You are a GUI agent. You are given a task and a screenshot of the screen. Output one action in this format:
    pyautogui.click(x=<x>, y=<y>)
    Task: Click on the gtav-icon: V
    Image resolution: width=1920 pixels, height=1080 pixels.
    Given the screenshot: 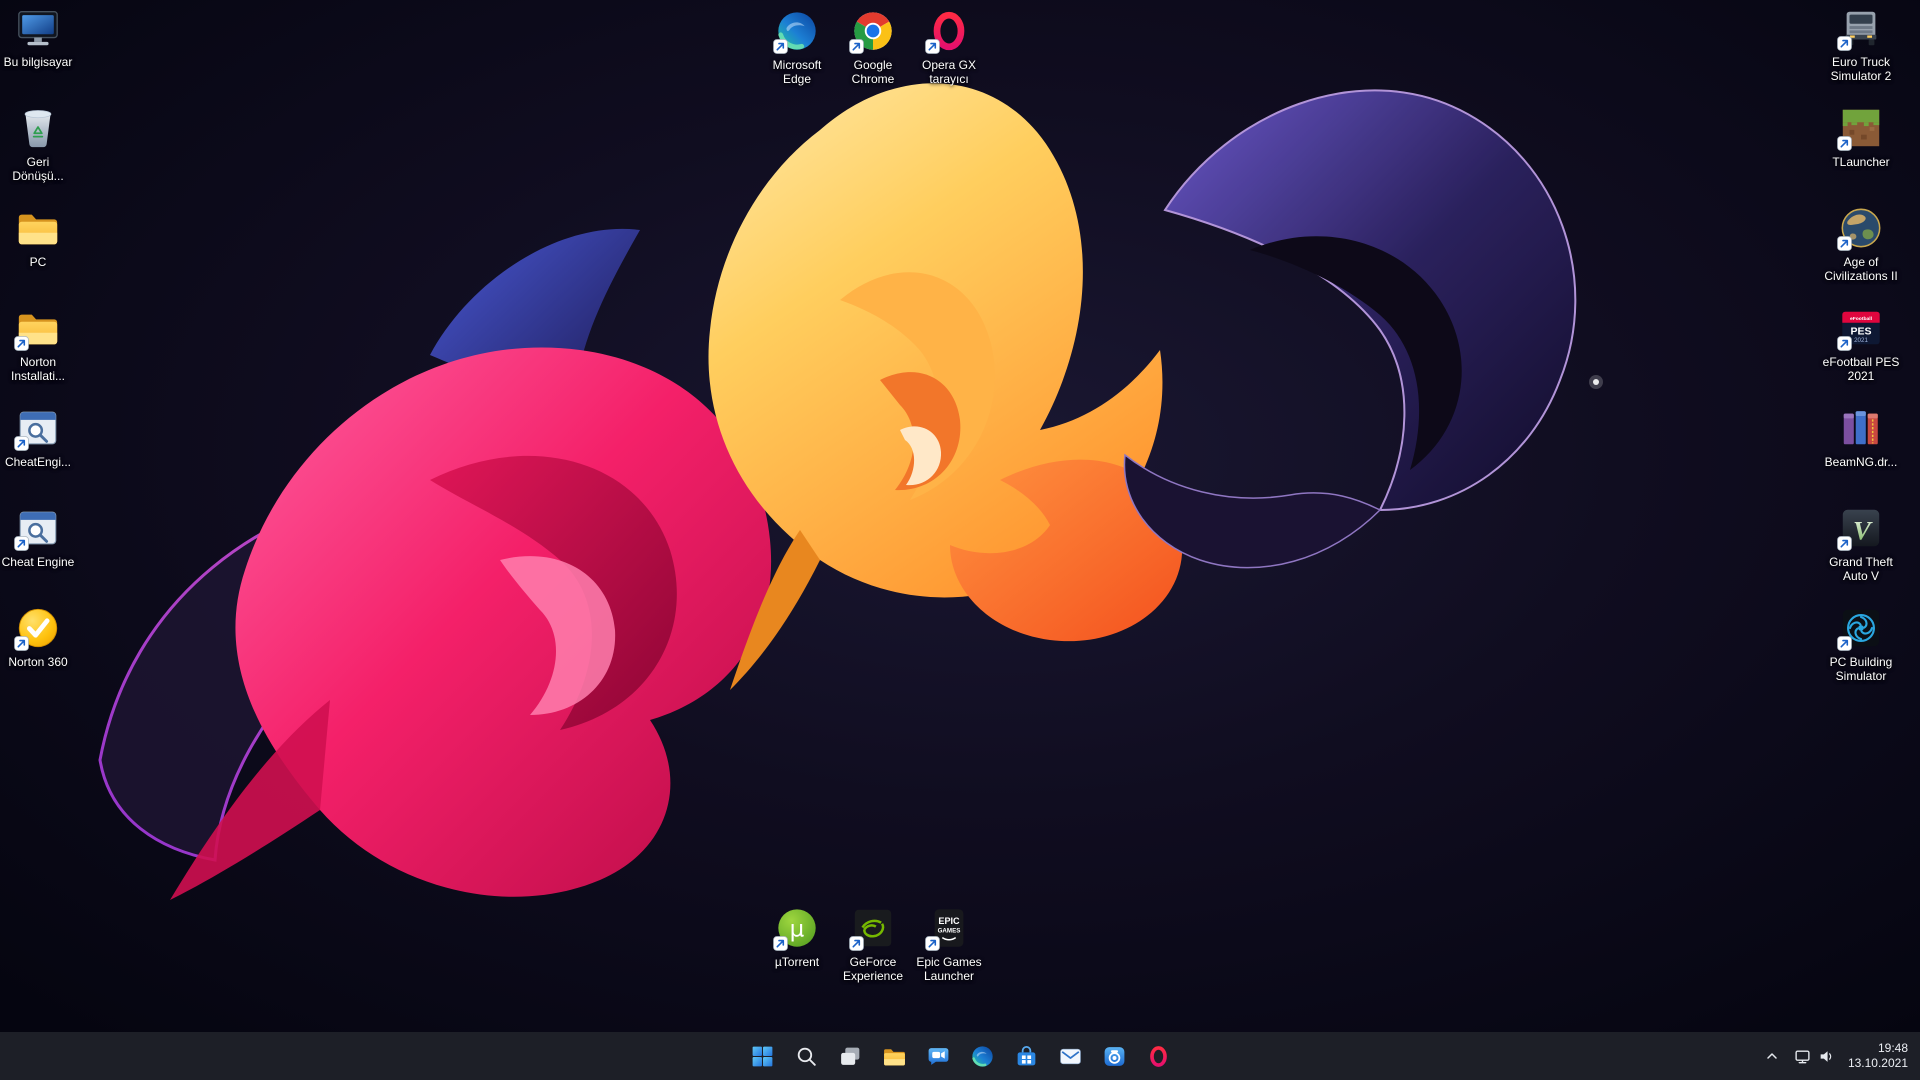 What is the action you would take?
    pyautogui.click(x=1861, y=528)
    